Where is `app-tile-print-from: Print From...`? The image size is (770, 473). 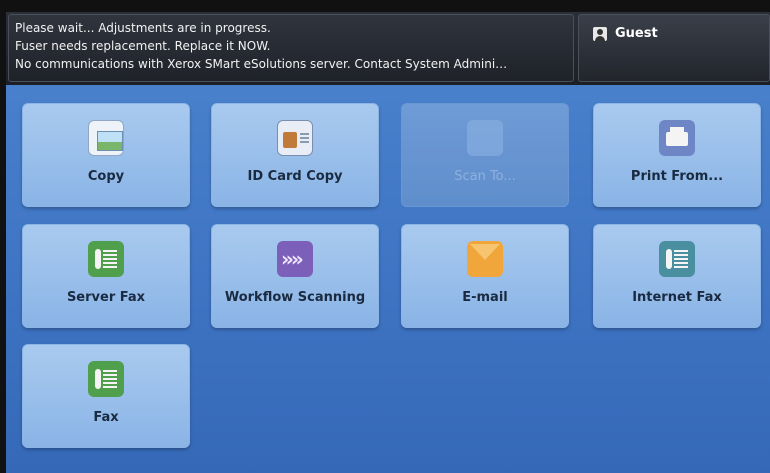 app-tile-print-from: Print From... is located at coordinates (677, 155).